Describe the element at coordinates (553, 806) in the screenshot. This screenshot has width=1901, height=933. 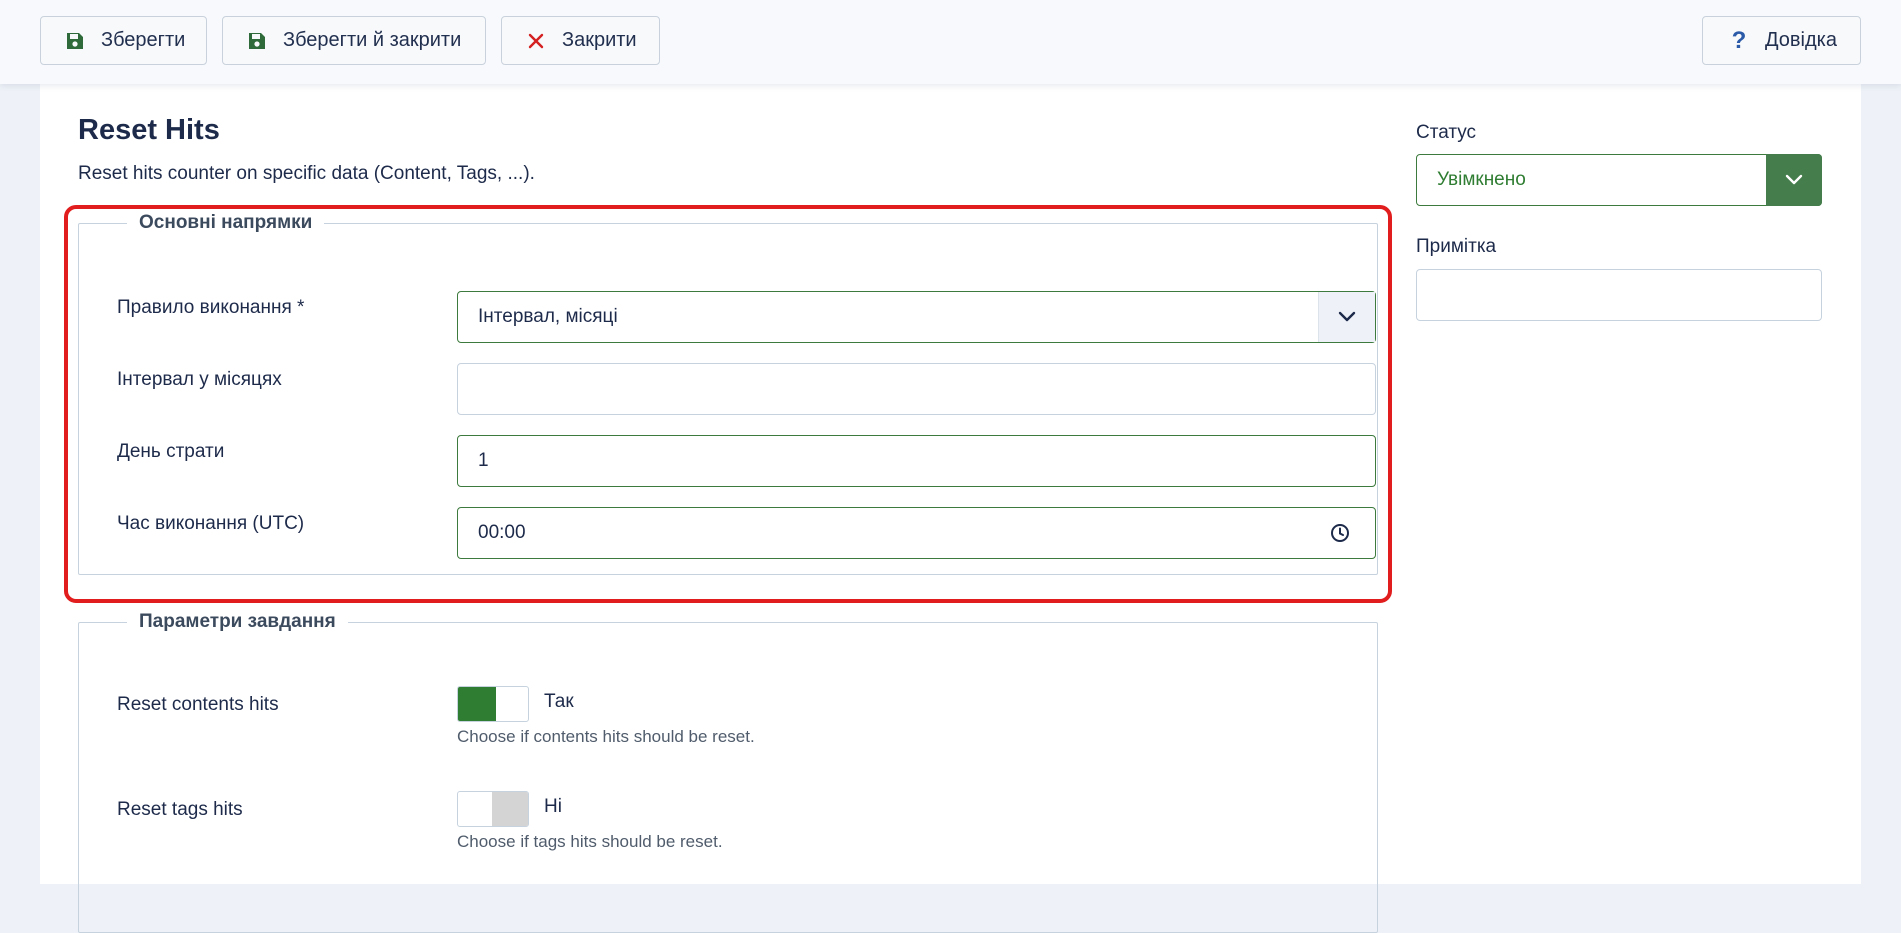
I see `reset-tags-hits-state: Ні` at that location.